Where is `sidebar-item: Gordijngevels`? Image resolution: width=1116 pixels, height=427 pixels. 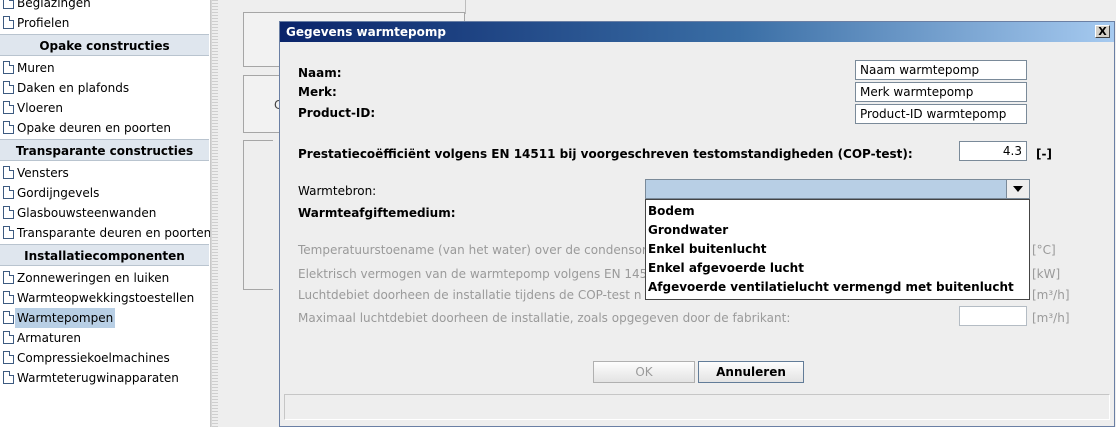
sidebar-item: Gordijngevels is located at coordinates (105, 193).